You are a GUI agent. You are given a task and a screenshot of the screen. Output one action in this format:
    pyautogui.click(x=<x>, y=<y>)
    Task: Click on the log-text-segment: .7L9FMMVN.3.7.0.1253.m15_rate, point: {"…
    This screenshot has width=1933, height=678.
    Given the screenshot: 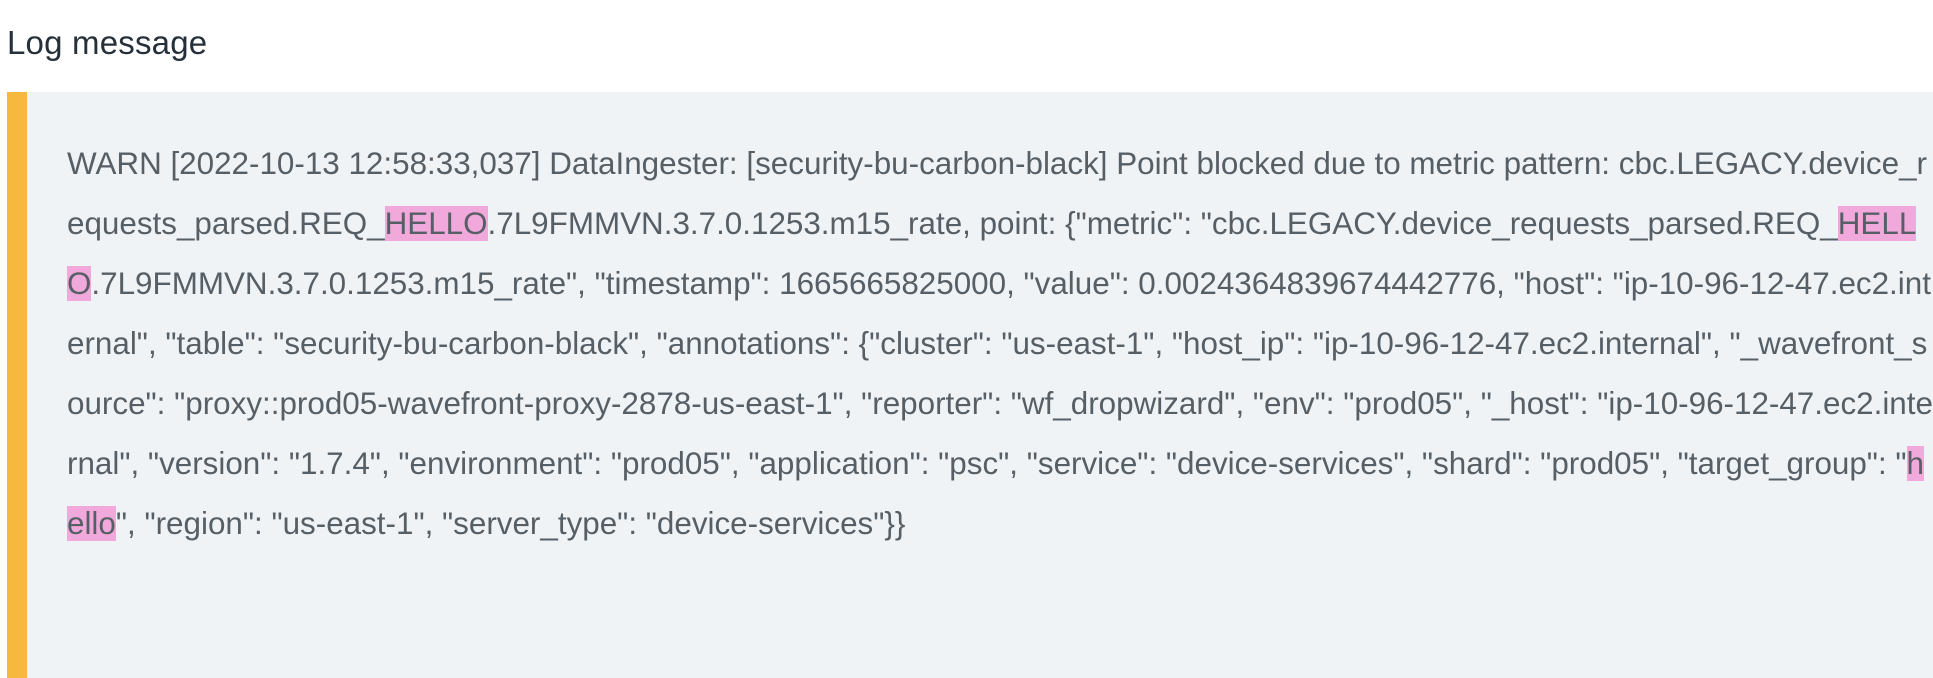 What is the action you would take?
    pyautogui.click(x=1162, y=223)
    